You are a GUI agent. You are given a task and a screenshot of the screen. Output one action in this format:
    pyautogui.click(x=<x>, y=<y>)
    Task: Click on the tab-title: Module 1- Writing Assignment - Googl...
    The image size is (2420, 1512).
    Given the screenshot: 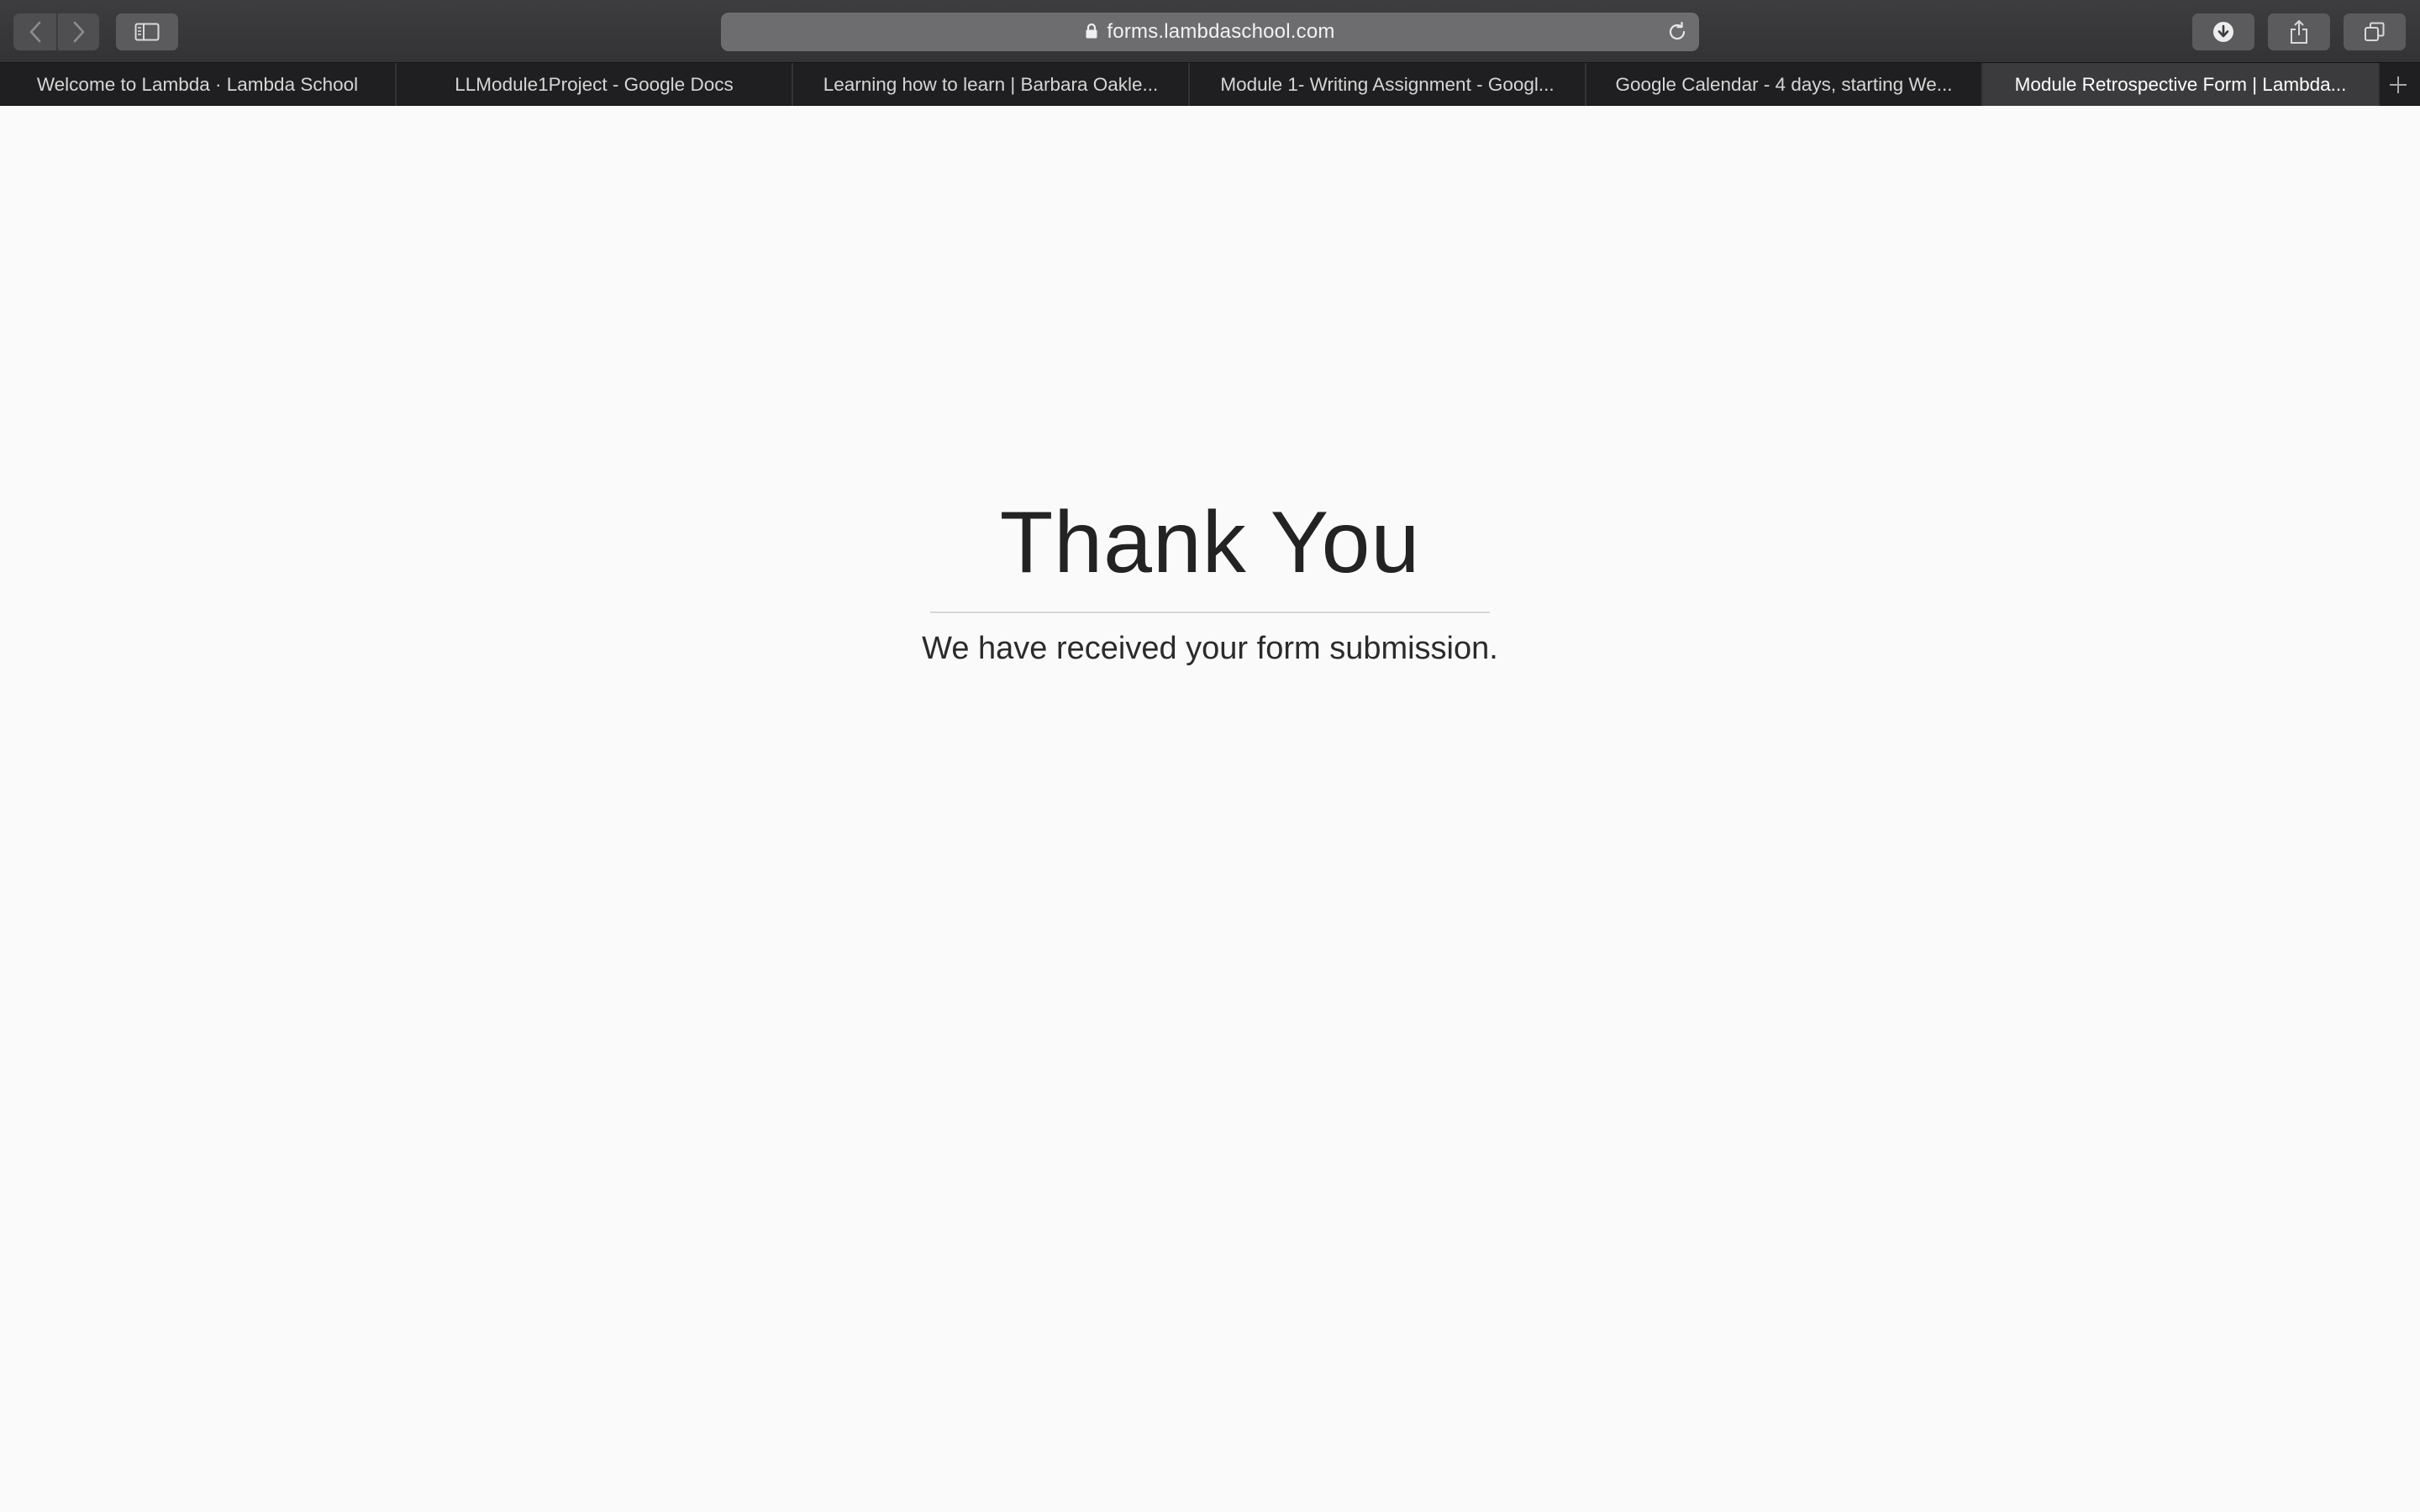 What is the action you would take?
    pyautogui.click(x=1387, y=84)
    